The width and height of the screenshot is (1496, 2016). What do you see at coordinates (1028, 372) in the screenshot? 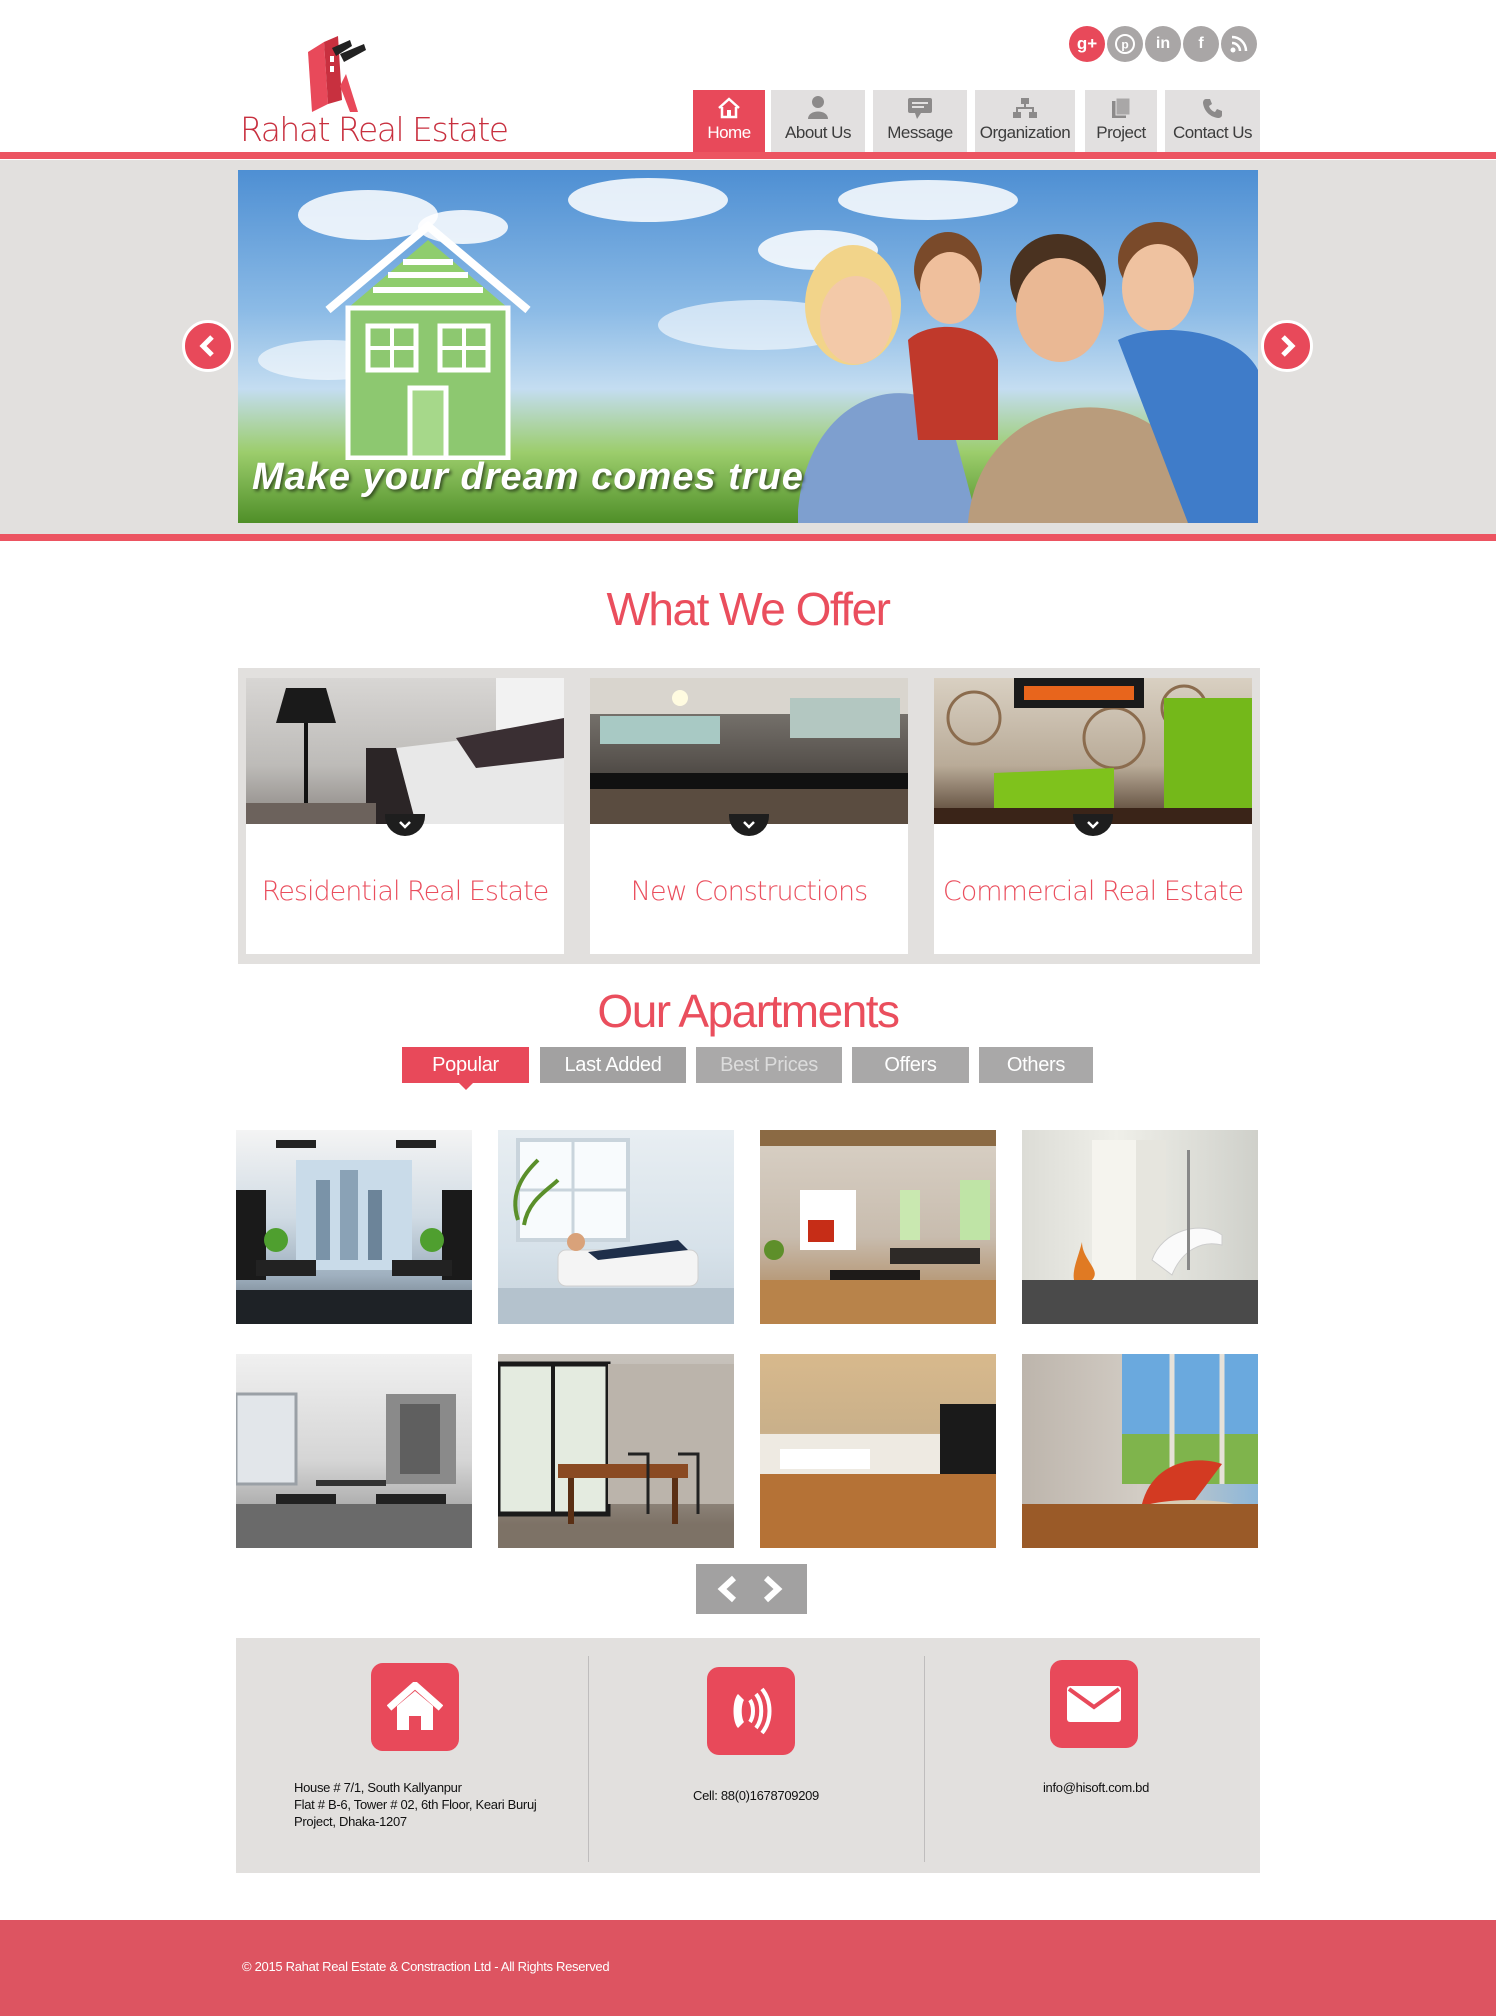
I see `family-photo` at bounding box center [1028, 372].